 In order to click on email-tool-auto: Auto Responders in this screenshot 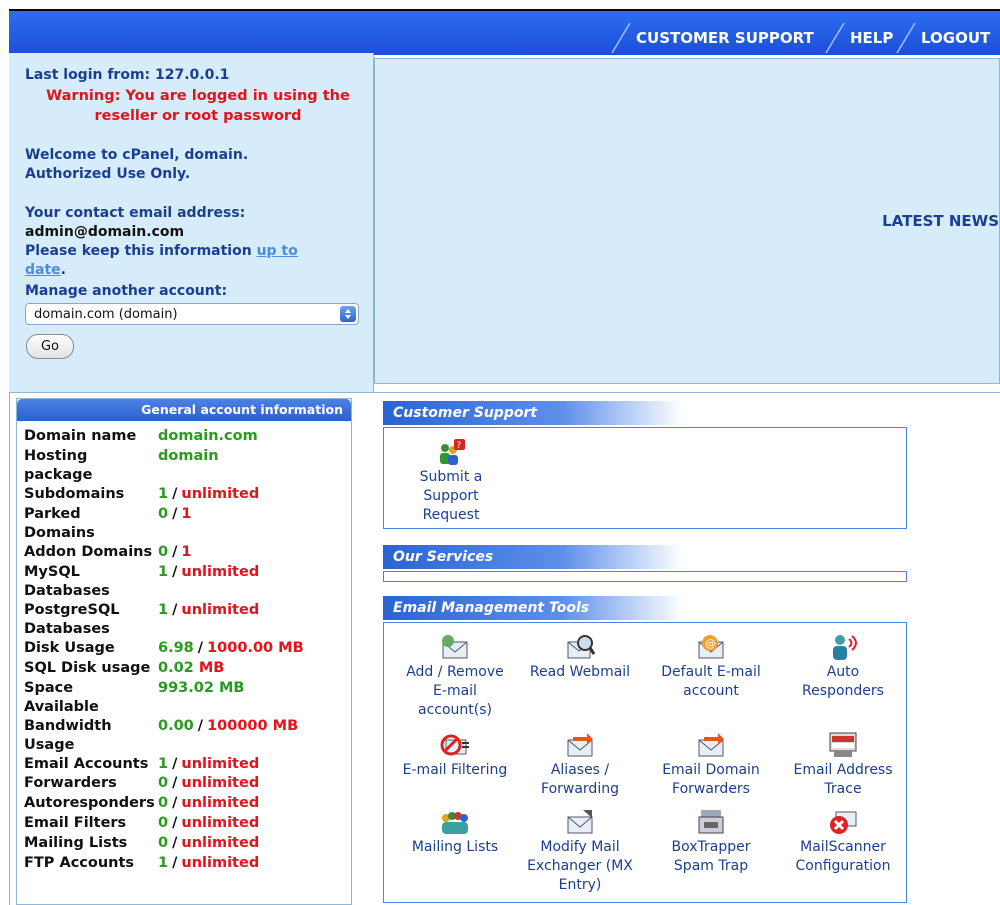, I will do `click(843, 667)`.